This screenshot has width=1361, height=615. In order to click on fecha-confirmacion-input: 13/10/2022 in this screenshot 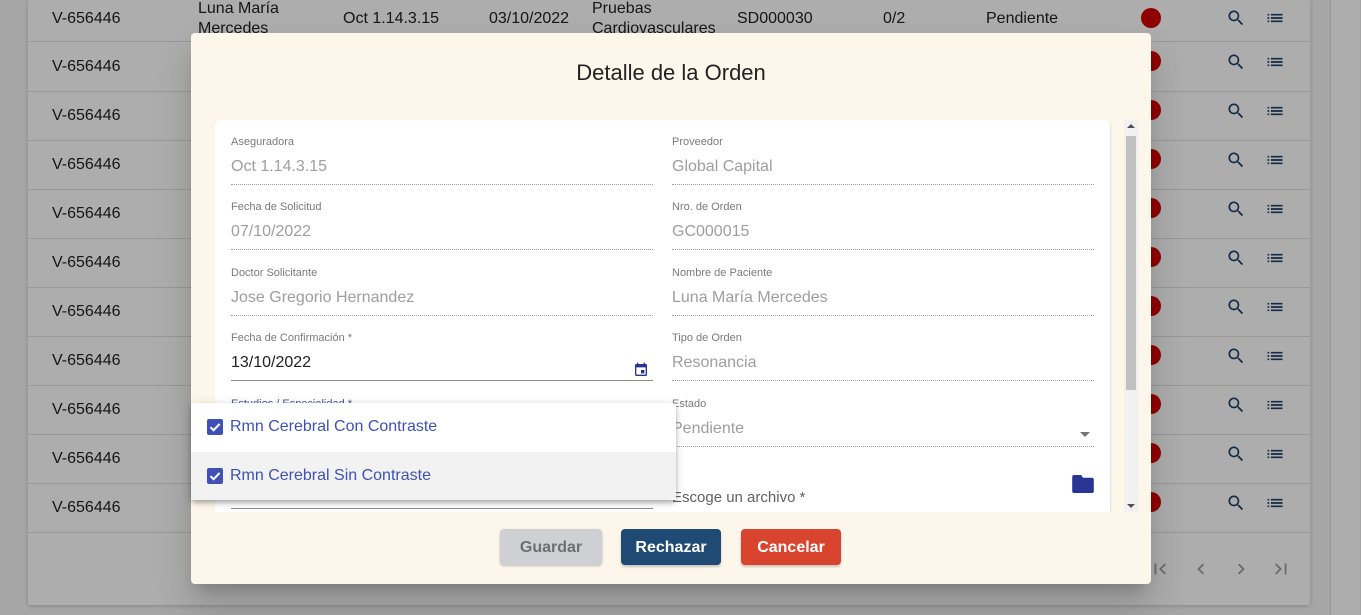, I will do `click(442, 364)`.